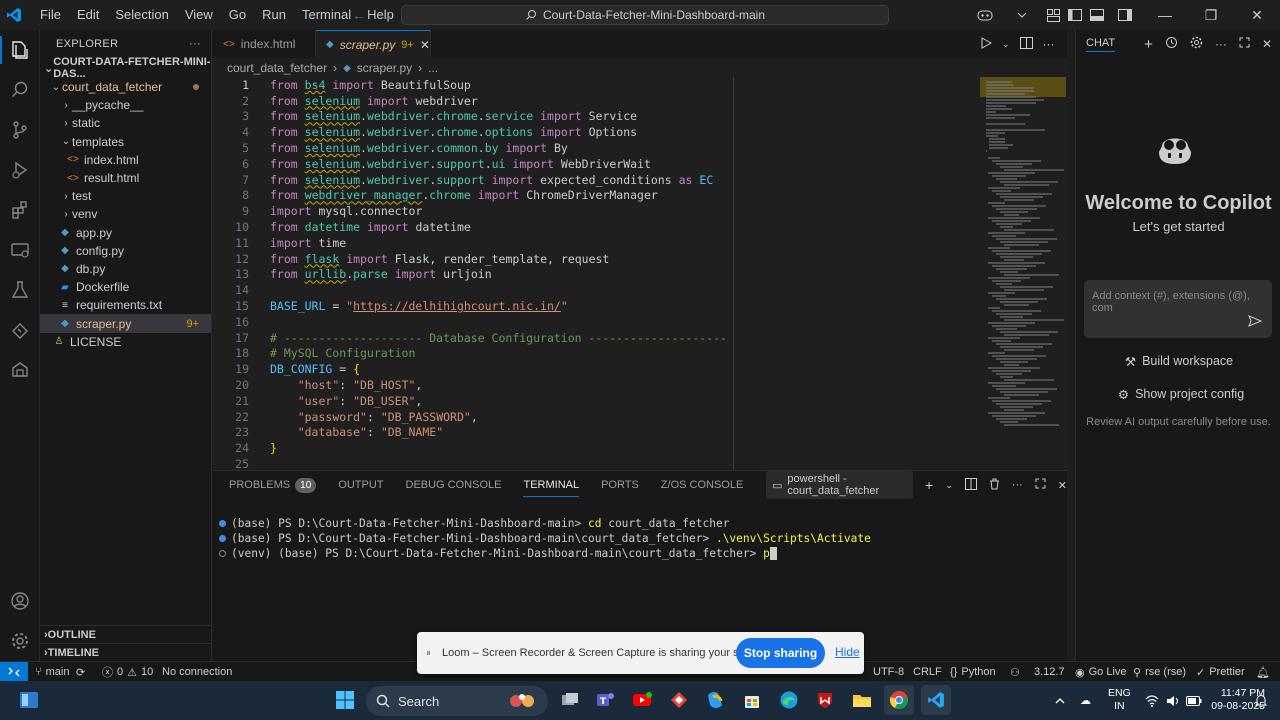 The image size is (1280, 720). Describe the element at coordinates (125, 323) in the screenshot. I see `tree-file-scraper-py: ◆ scraper.py 9+` at that location.